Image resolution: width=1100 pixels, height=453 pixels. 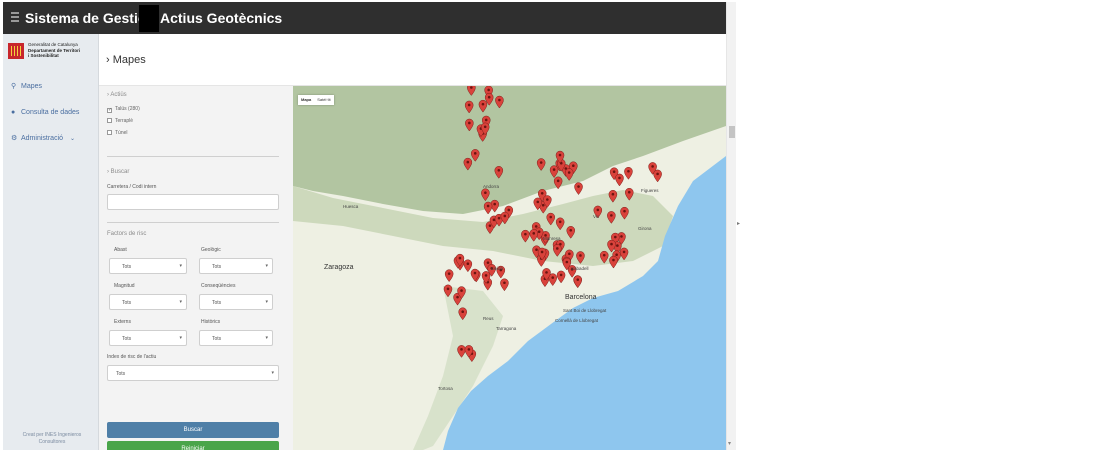 I want to click on cogs-icon: ⚙, so click(x=14, y=138).